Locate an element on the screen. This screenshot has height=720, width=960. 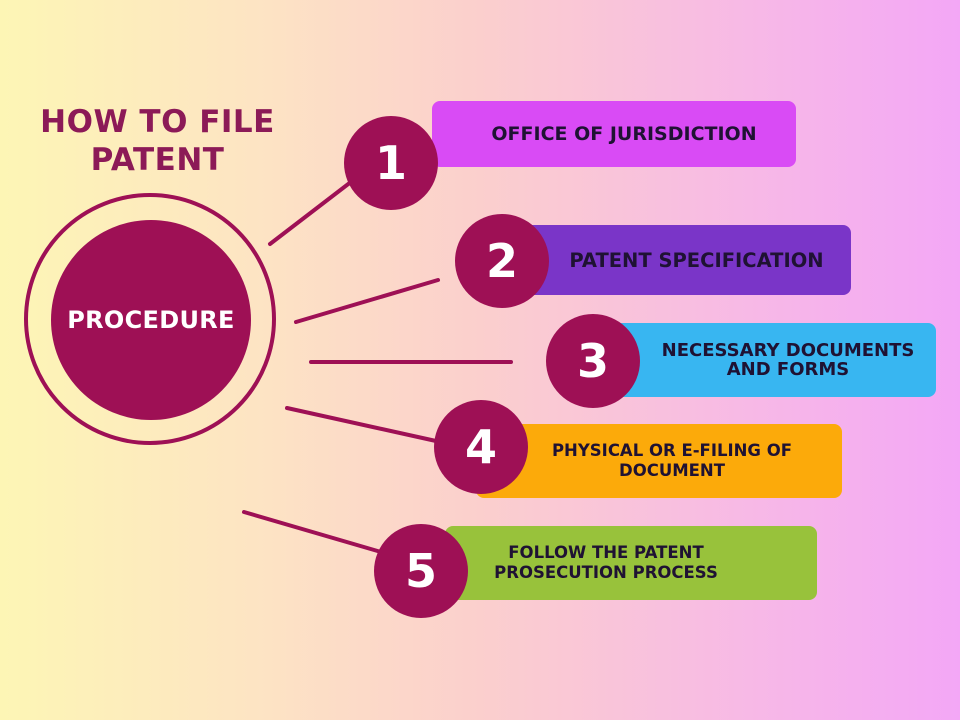
step-3-number: 3 is located at coordinates (592, 361).